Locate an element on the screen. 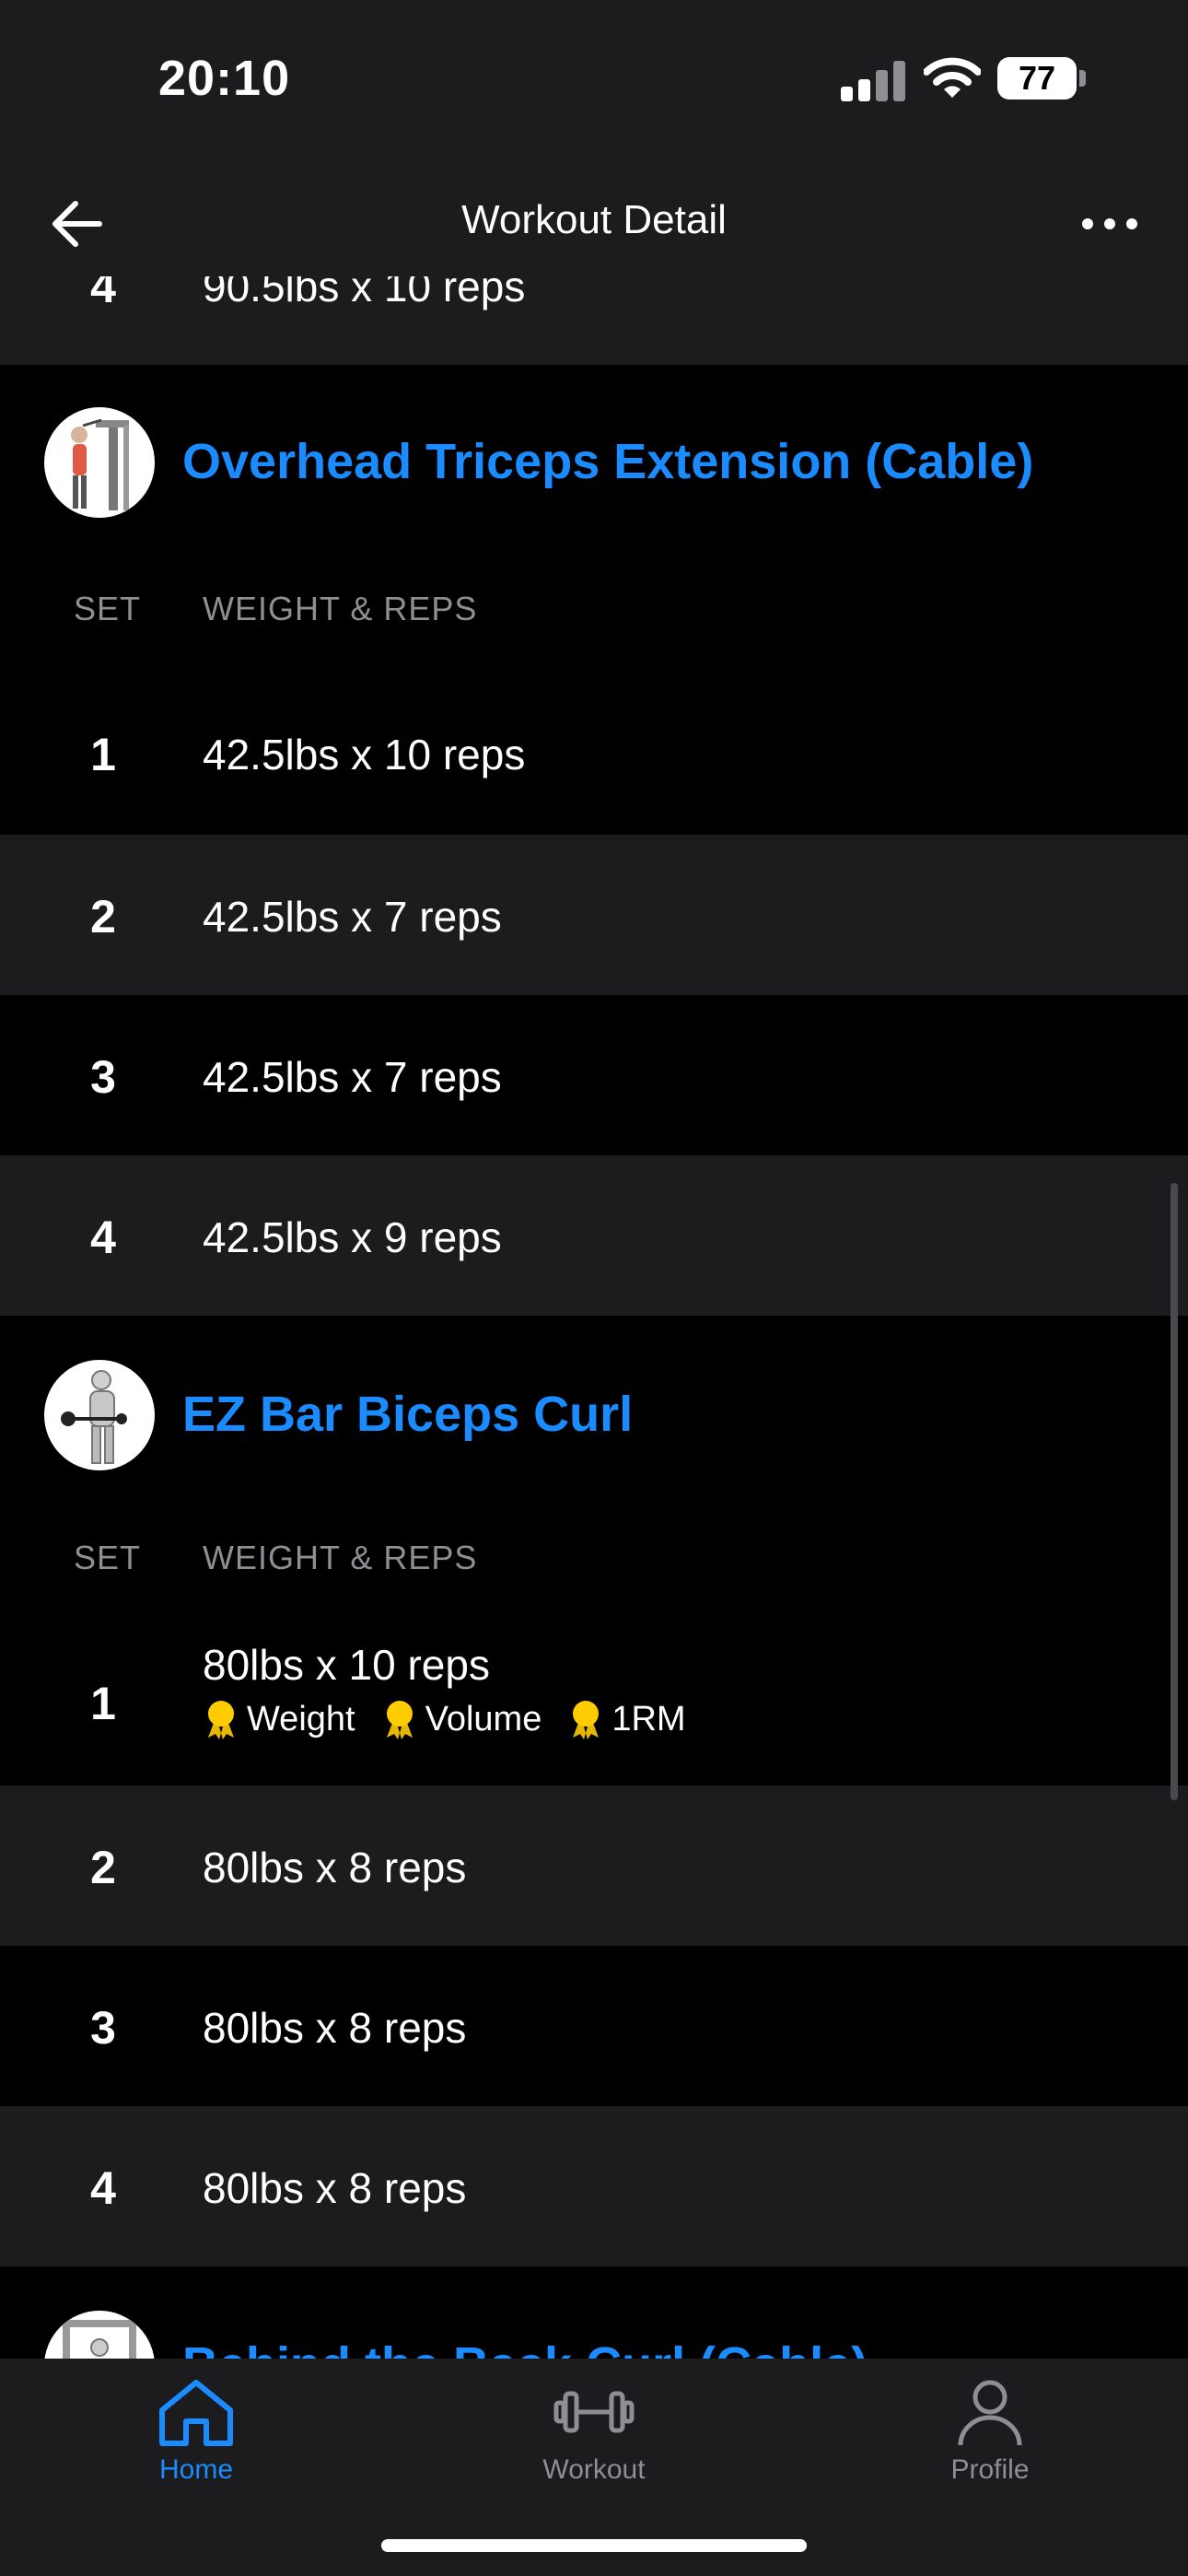  exercise-header: EZ Bar Biceps Curl is located at coordinates (594, 1412).